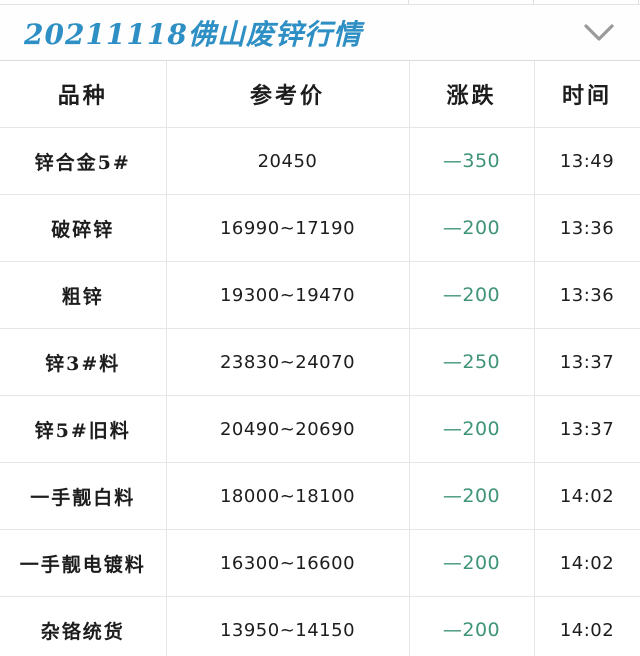 This screenshot has width=640, height=656. Describe the element at coordinates (288, 496) in the screenshot. I see `cell-price: 18000~18100` at that location.